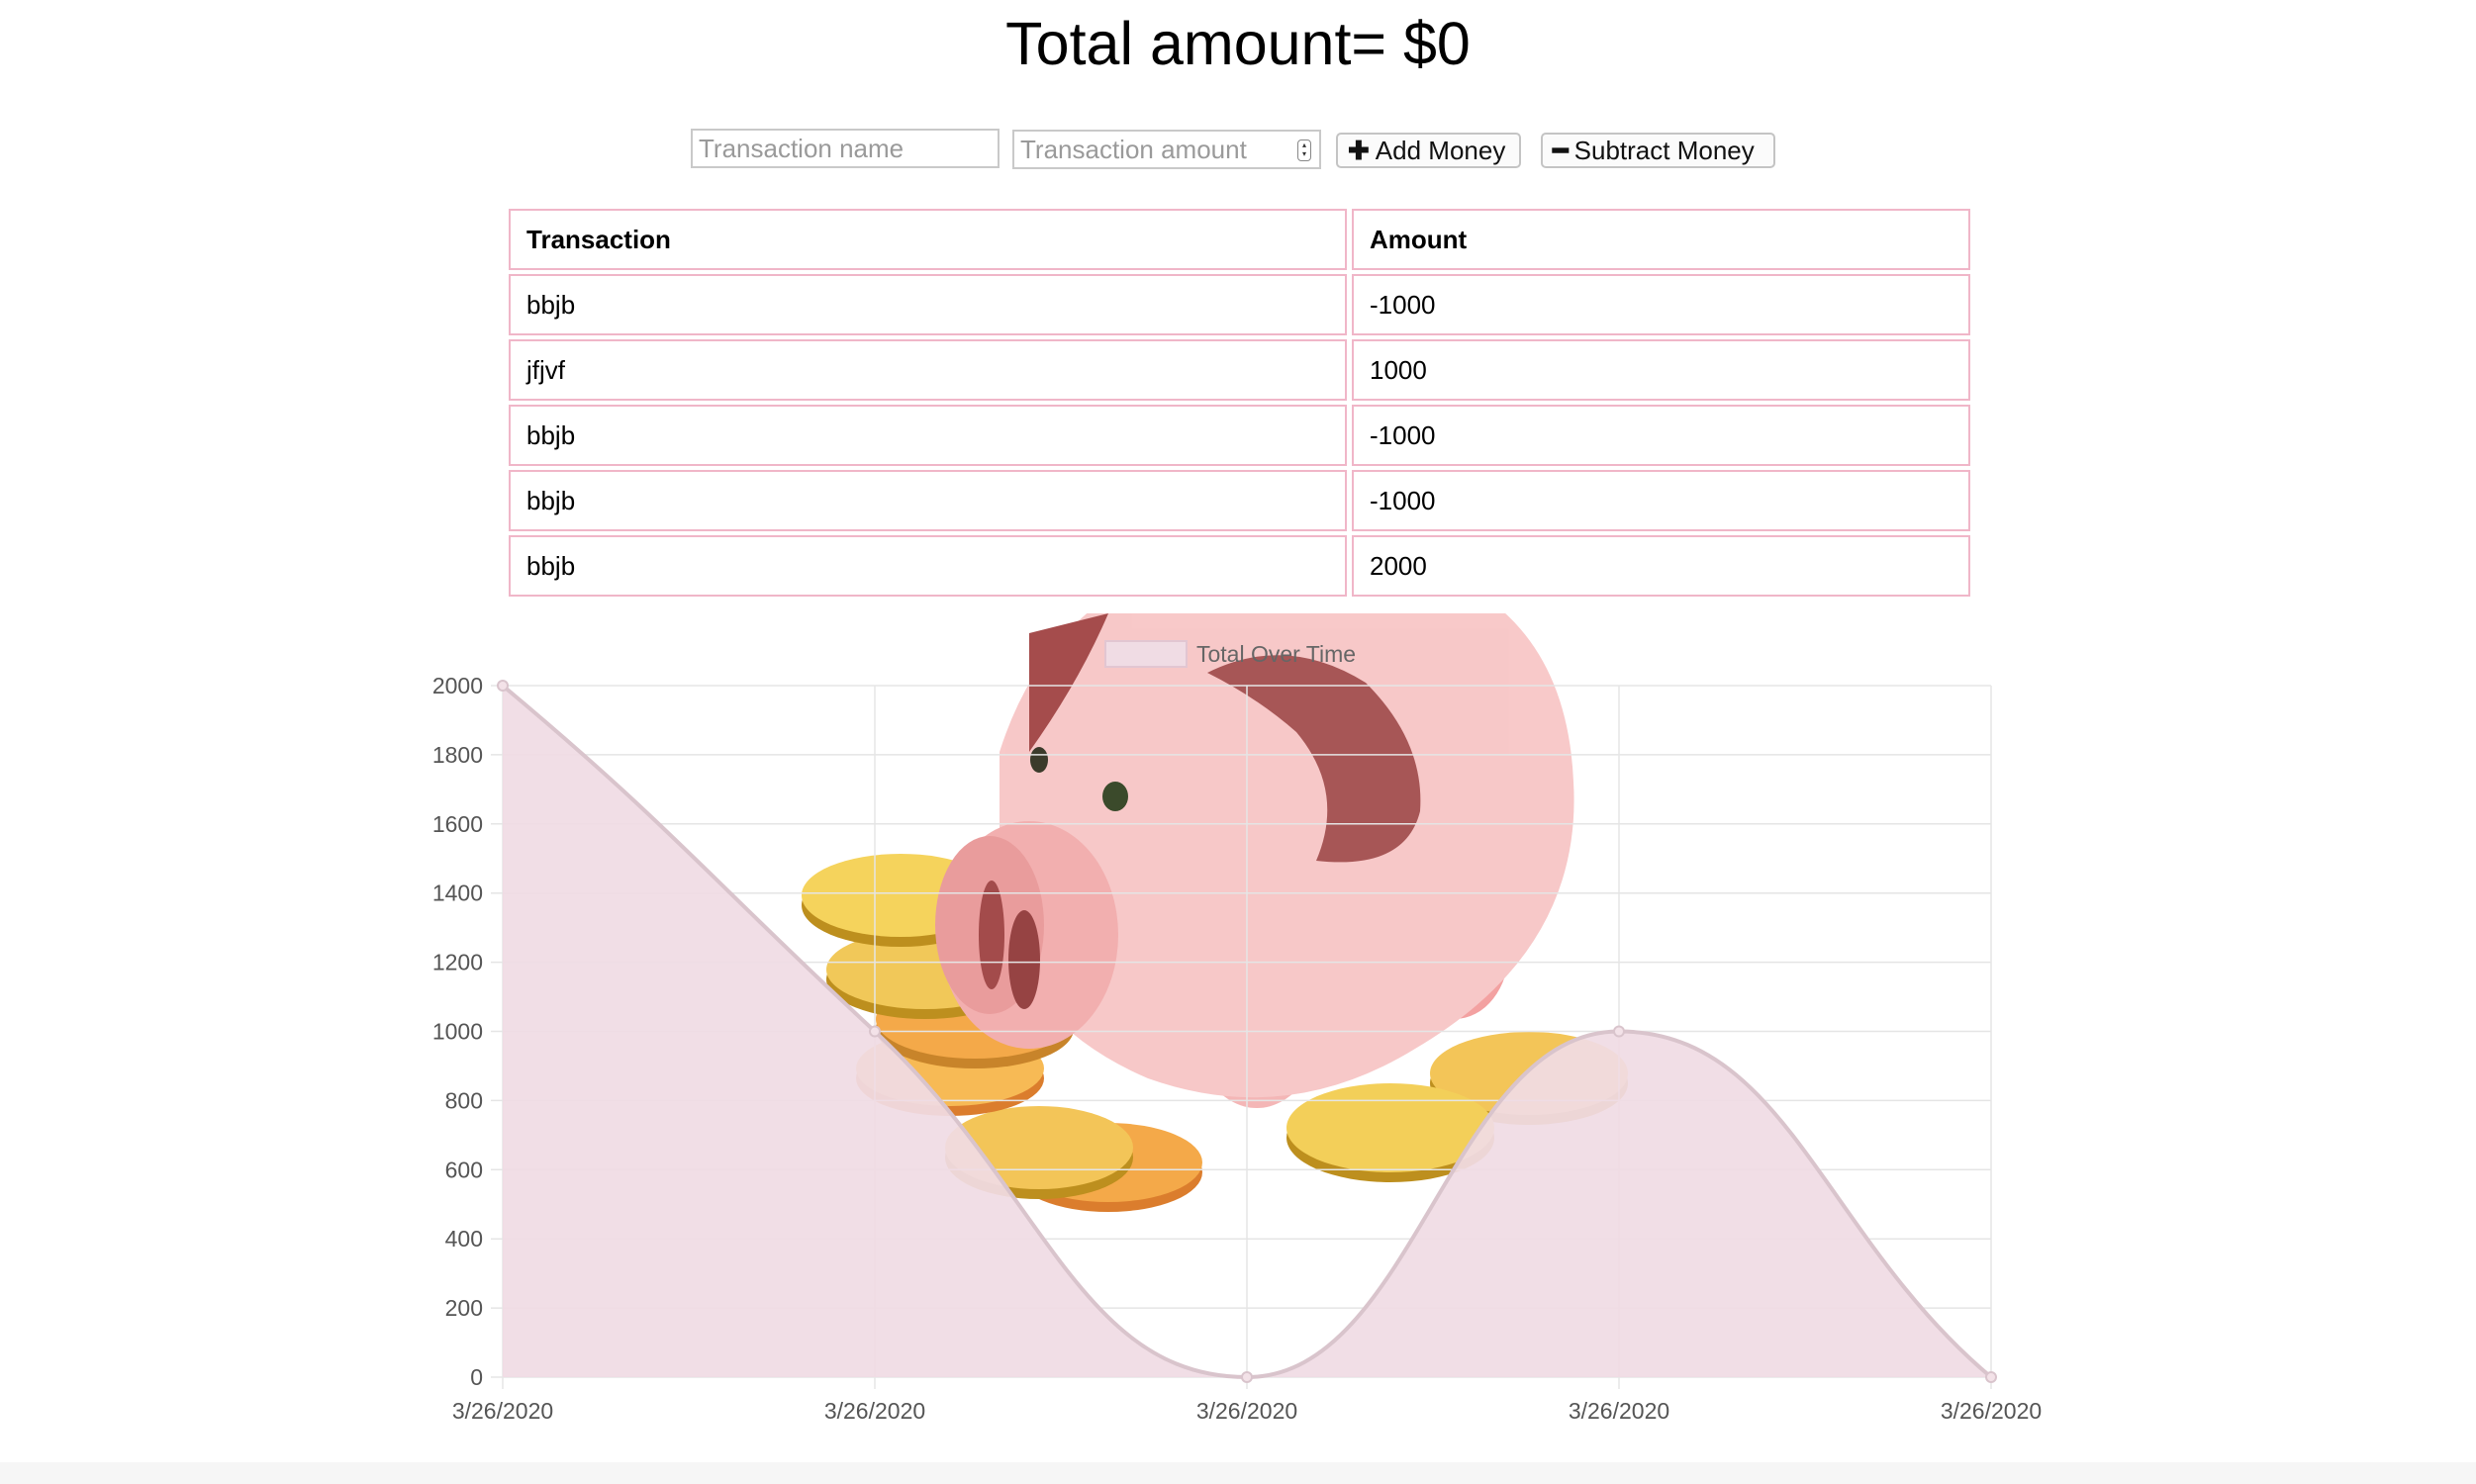 The image size is (2476, 1484). Describe the element at coordinates (1276, 654) in the screenshot. I see `legend-label: Total Over Time` at that location.